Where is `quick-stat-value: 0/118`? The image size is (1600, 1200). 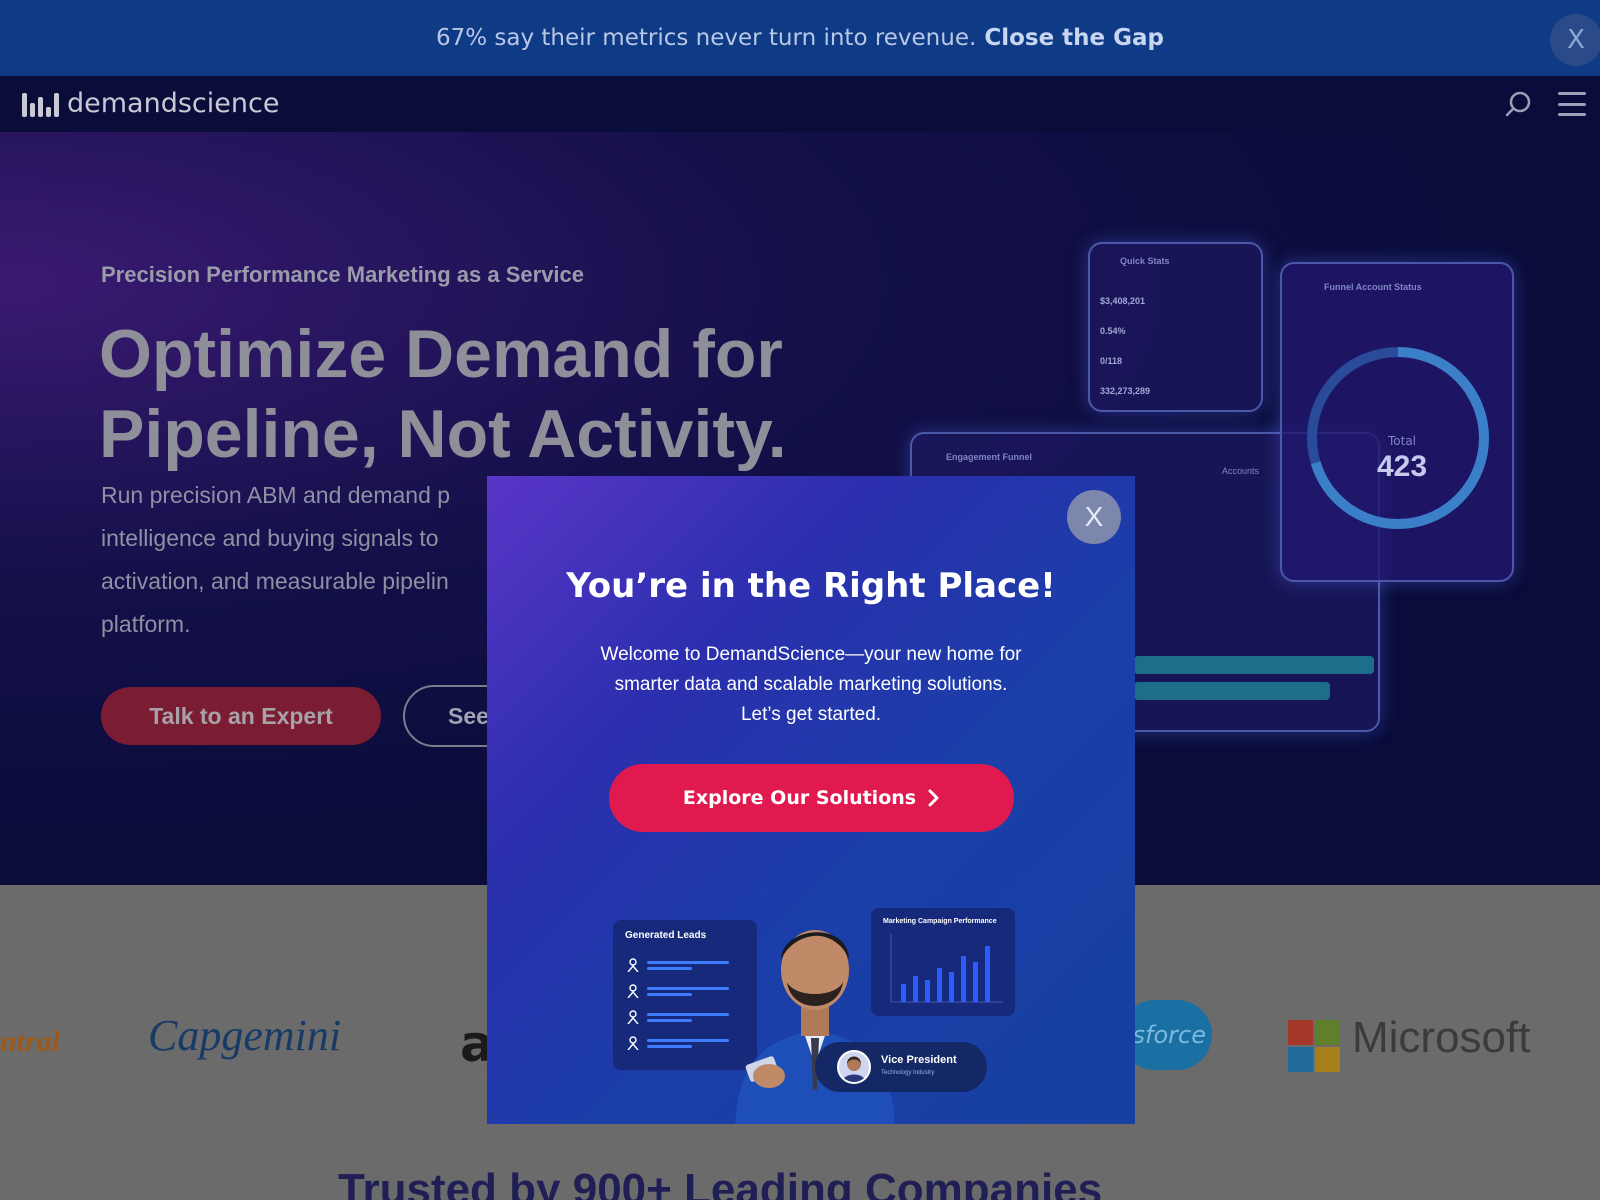
quick-stat-value: 0/118 is located at coordinates (1111, 361).